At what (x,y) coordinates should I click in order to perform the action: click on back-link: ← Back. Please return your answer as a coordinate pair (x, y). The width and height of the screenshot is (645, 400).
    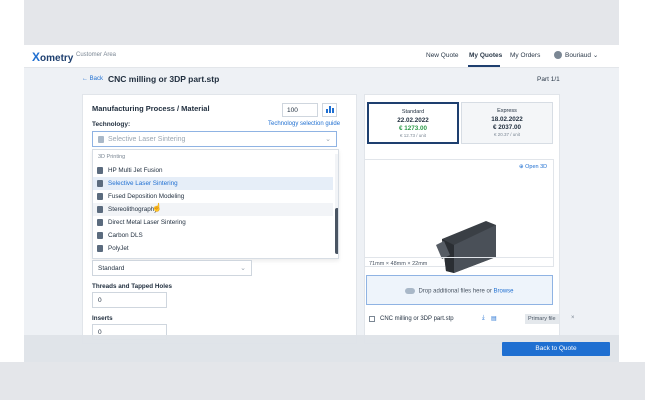
    Looking at the image, I should click on (92, 79).